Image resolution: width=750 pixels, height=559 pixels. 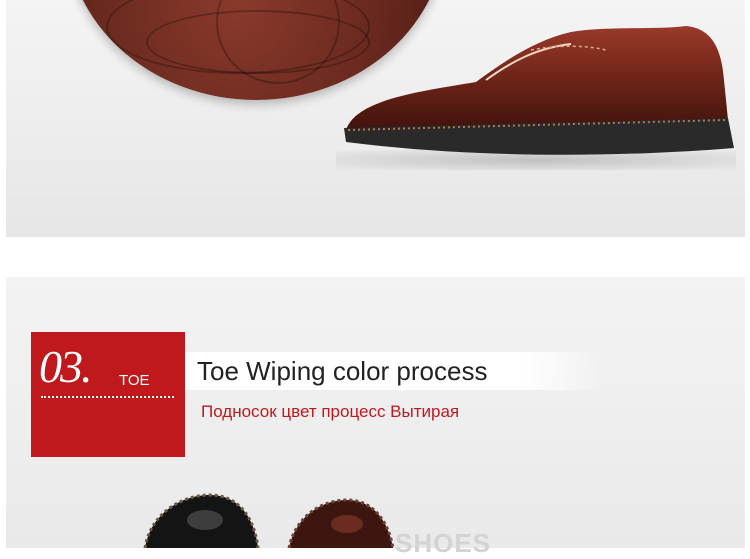 I want to click on dotted-divider, so click(x=107, y=397).